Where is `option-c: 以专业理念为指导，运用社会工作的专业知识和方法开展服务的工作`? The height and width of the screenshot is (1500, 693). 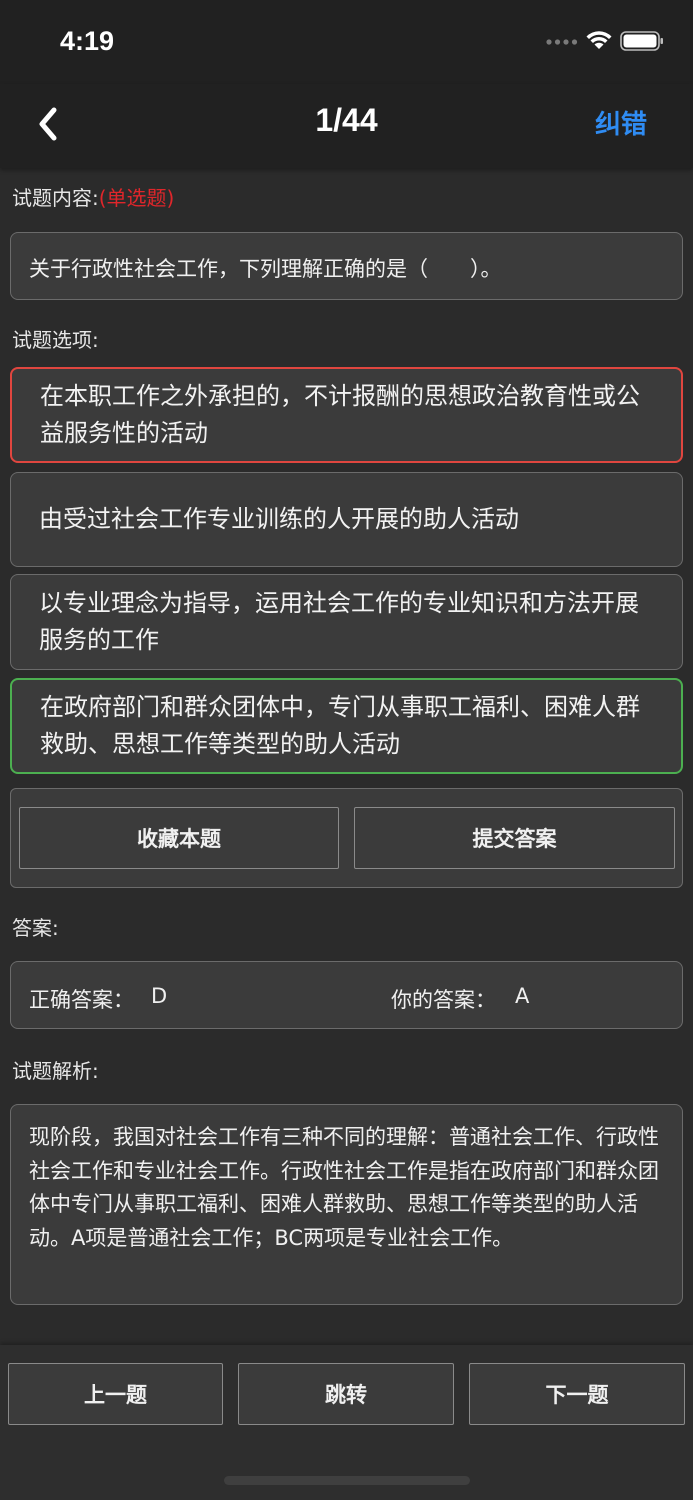
option-c: 以专业理念为指导，运用社会工作的专业知识和方法开展服务的工作 is located at coordinates (346, 622).